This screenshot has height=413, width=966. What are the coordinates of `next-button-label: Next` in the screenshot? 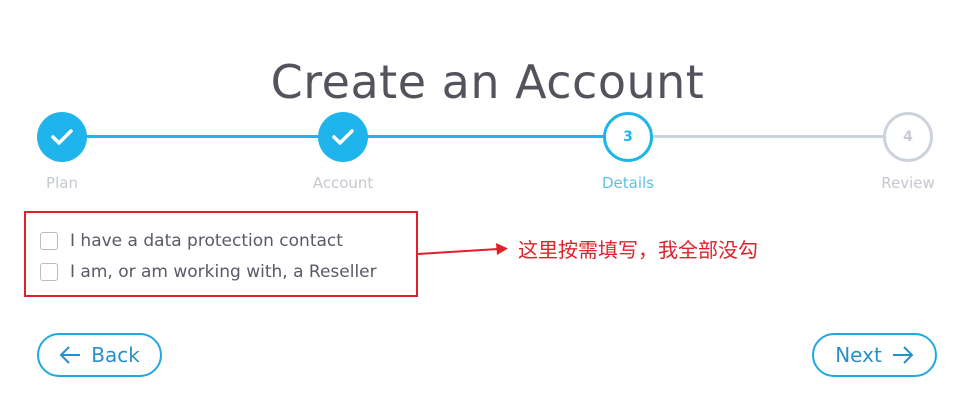 It's located at (858, 355).